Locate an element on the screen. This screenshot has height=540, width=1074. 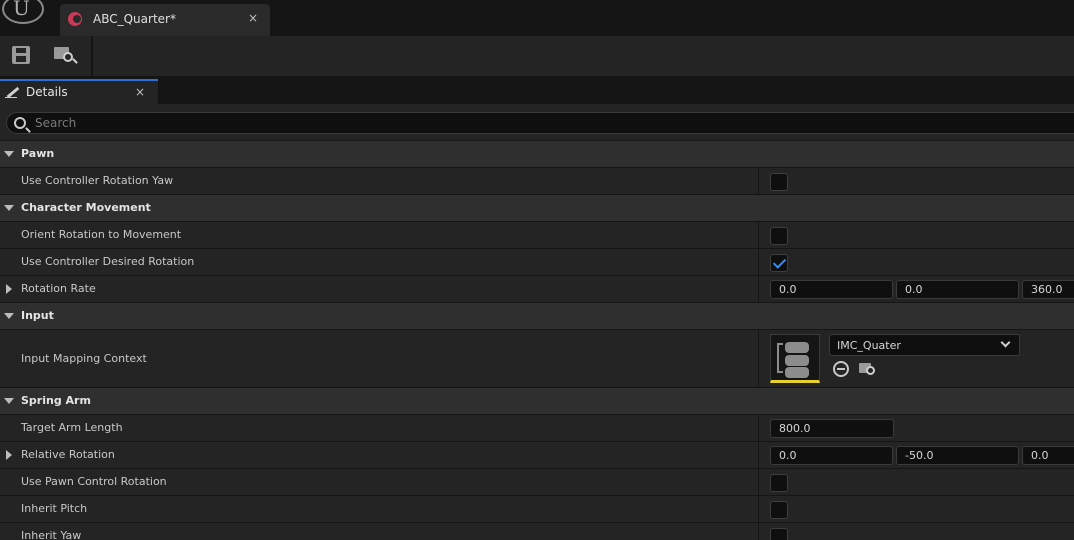
magnifier-icon is located at coordinates (68, 57).